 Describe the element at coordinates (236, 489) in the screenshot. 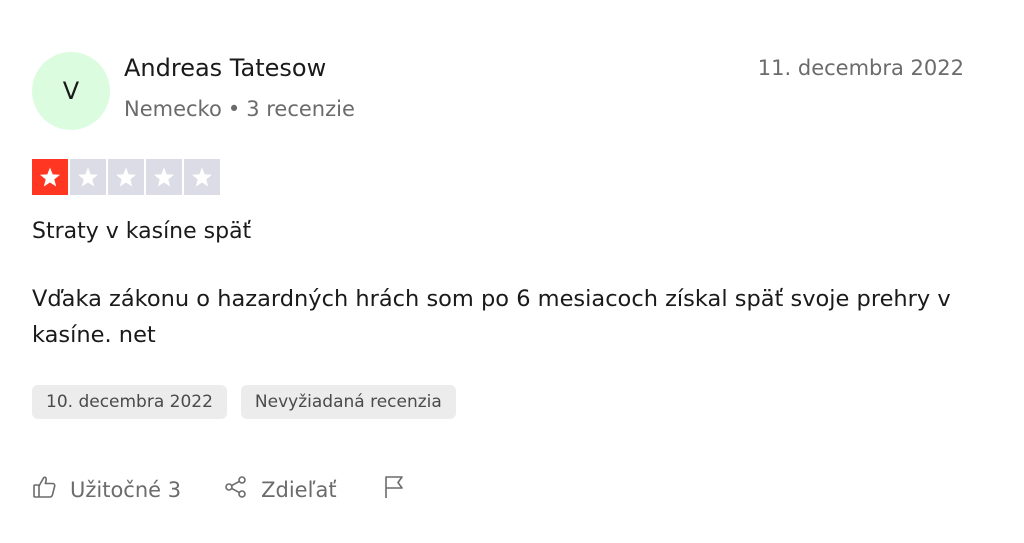

I see `share-icon` at that location.